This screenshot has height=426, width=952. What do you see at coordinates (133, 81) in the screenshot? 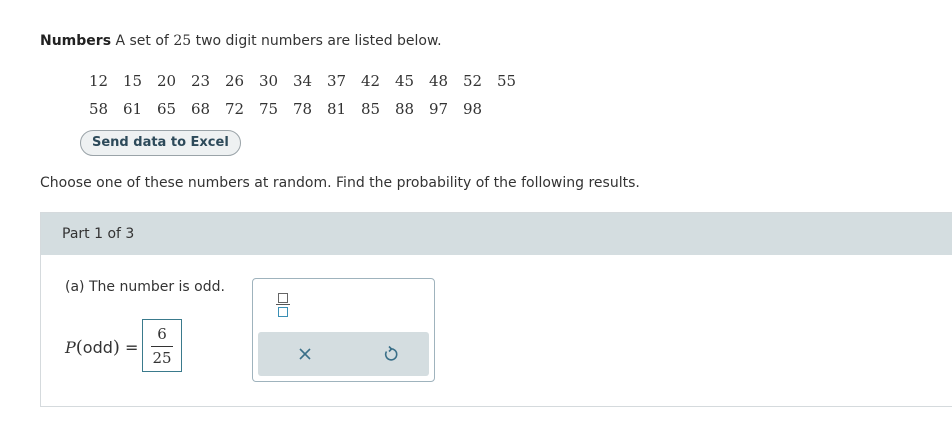
I see `number-item: 15` at bounding box center [133, 81].